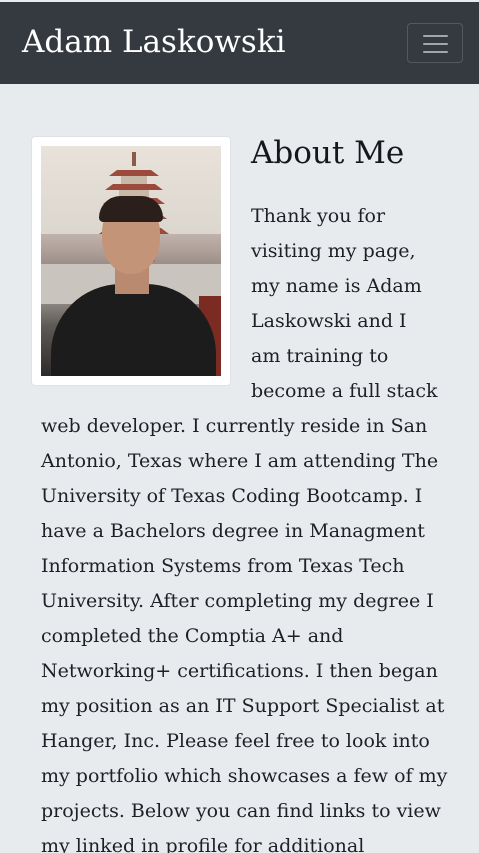 The width and height of the screenshot is (479, 853). Describe the element at coordinates (333, 251) in the screenshot. I see `bio-line: visiting my page,` at that location.